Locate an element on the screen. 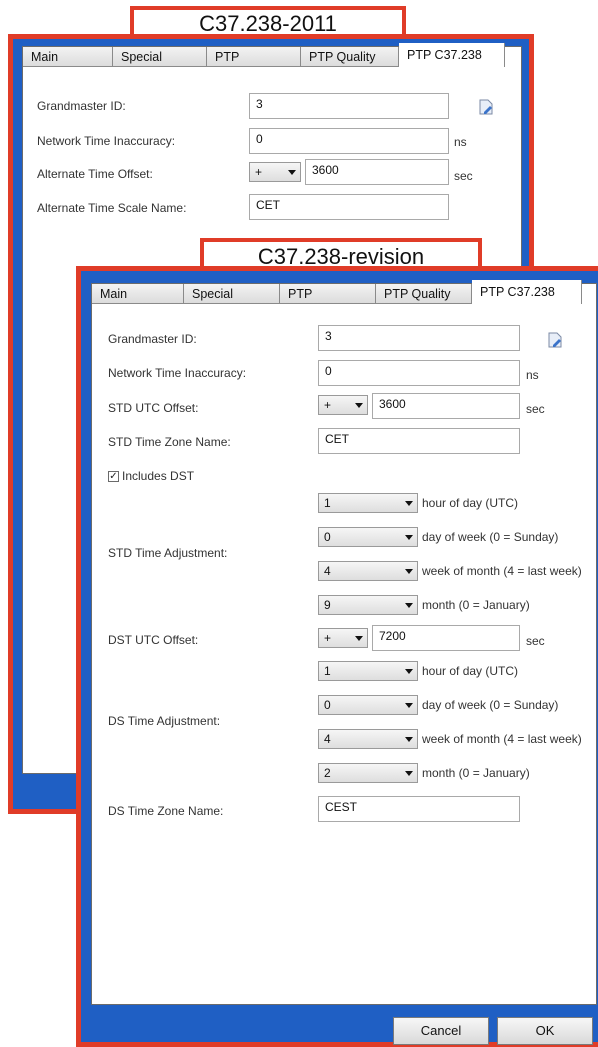 The height and width of the screenshot is (1047, 598). std-adjust-week-desc: week of month (4 = last week) is located at coordinates (502, 571).